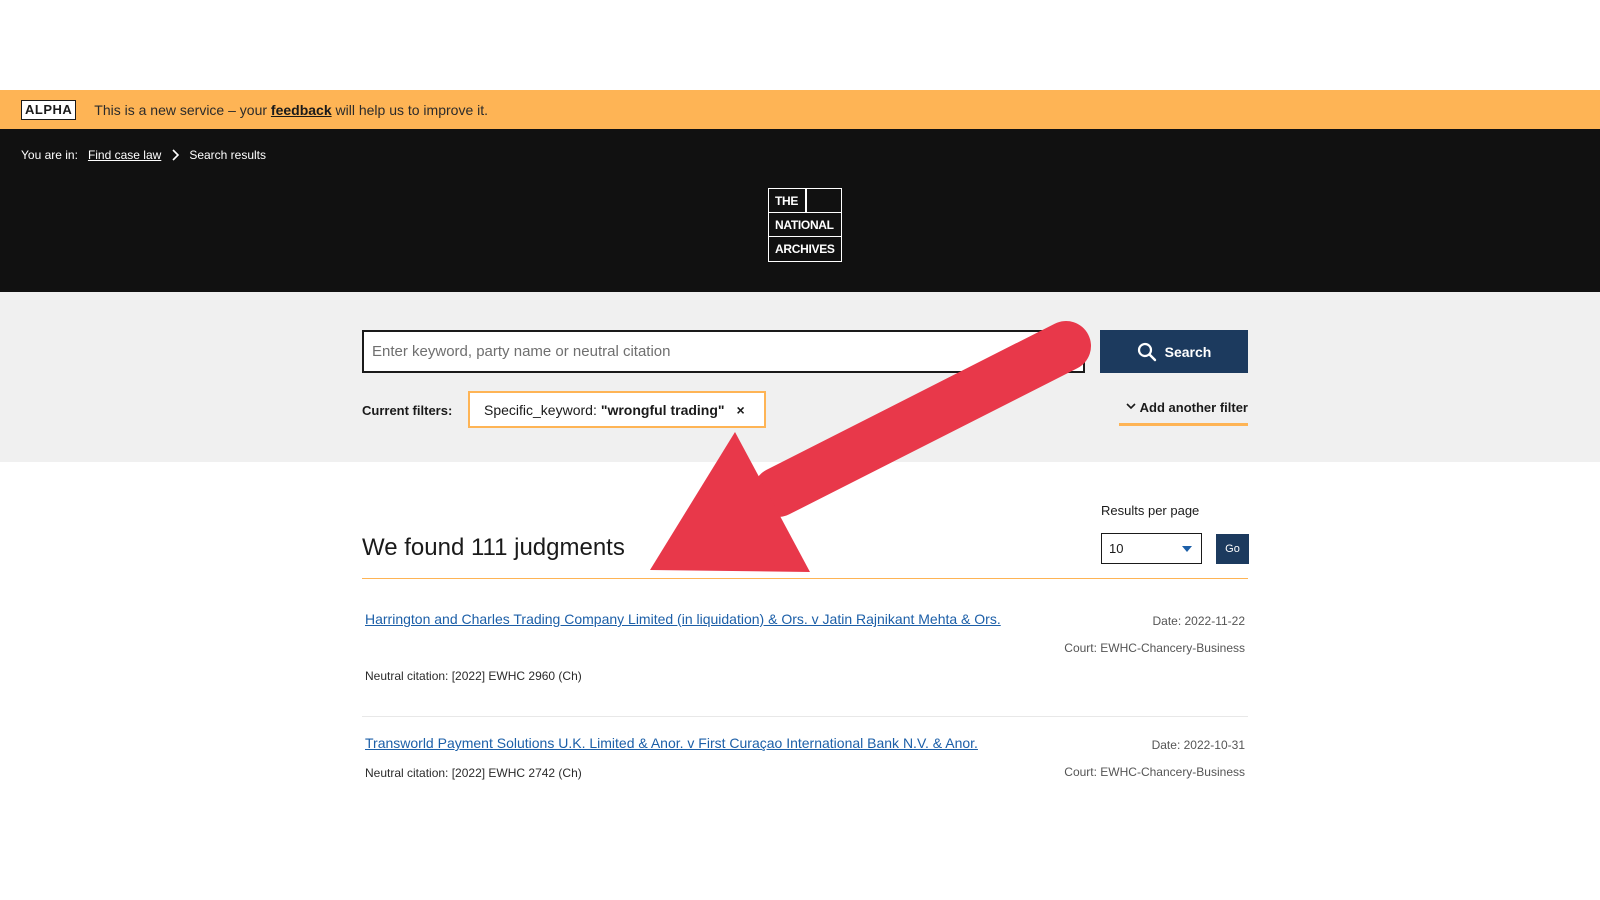 Image resolution: width=1600 pixels, height=900 pixels. What do you see at coordinates (1151, 548) in the screenshot?
I see `results-per-page-select: 10` at bounding box center [1151, 548].